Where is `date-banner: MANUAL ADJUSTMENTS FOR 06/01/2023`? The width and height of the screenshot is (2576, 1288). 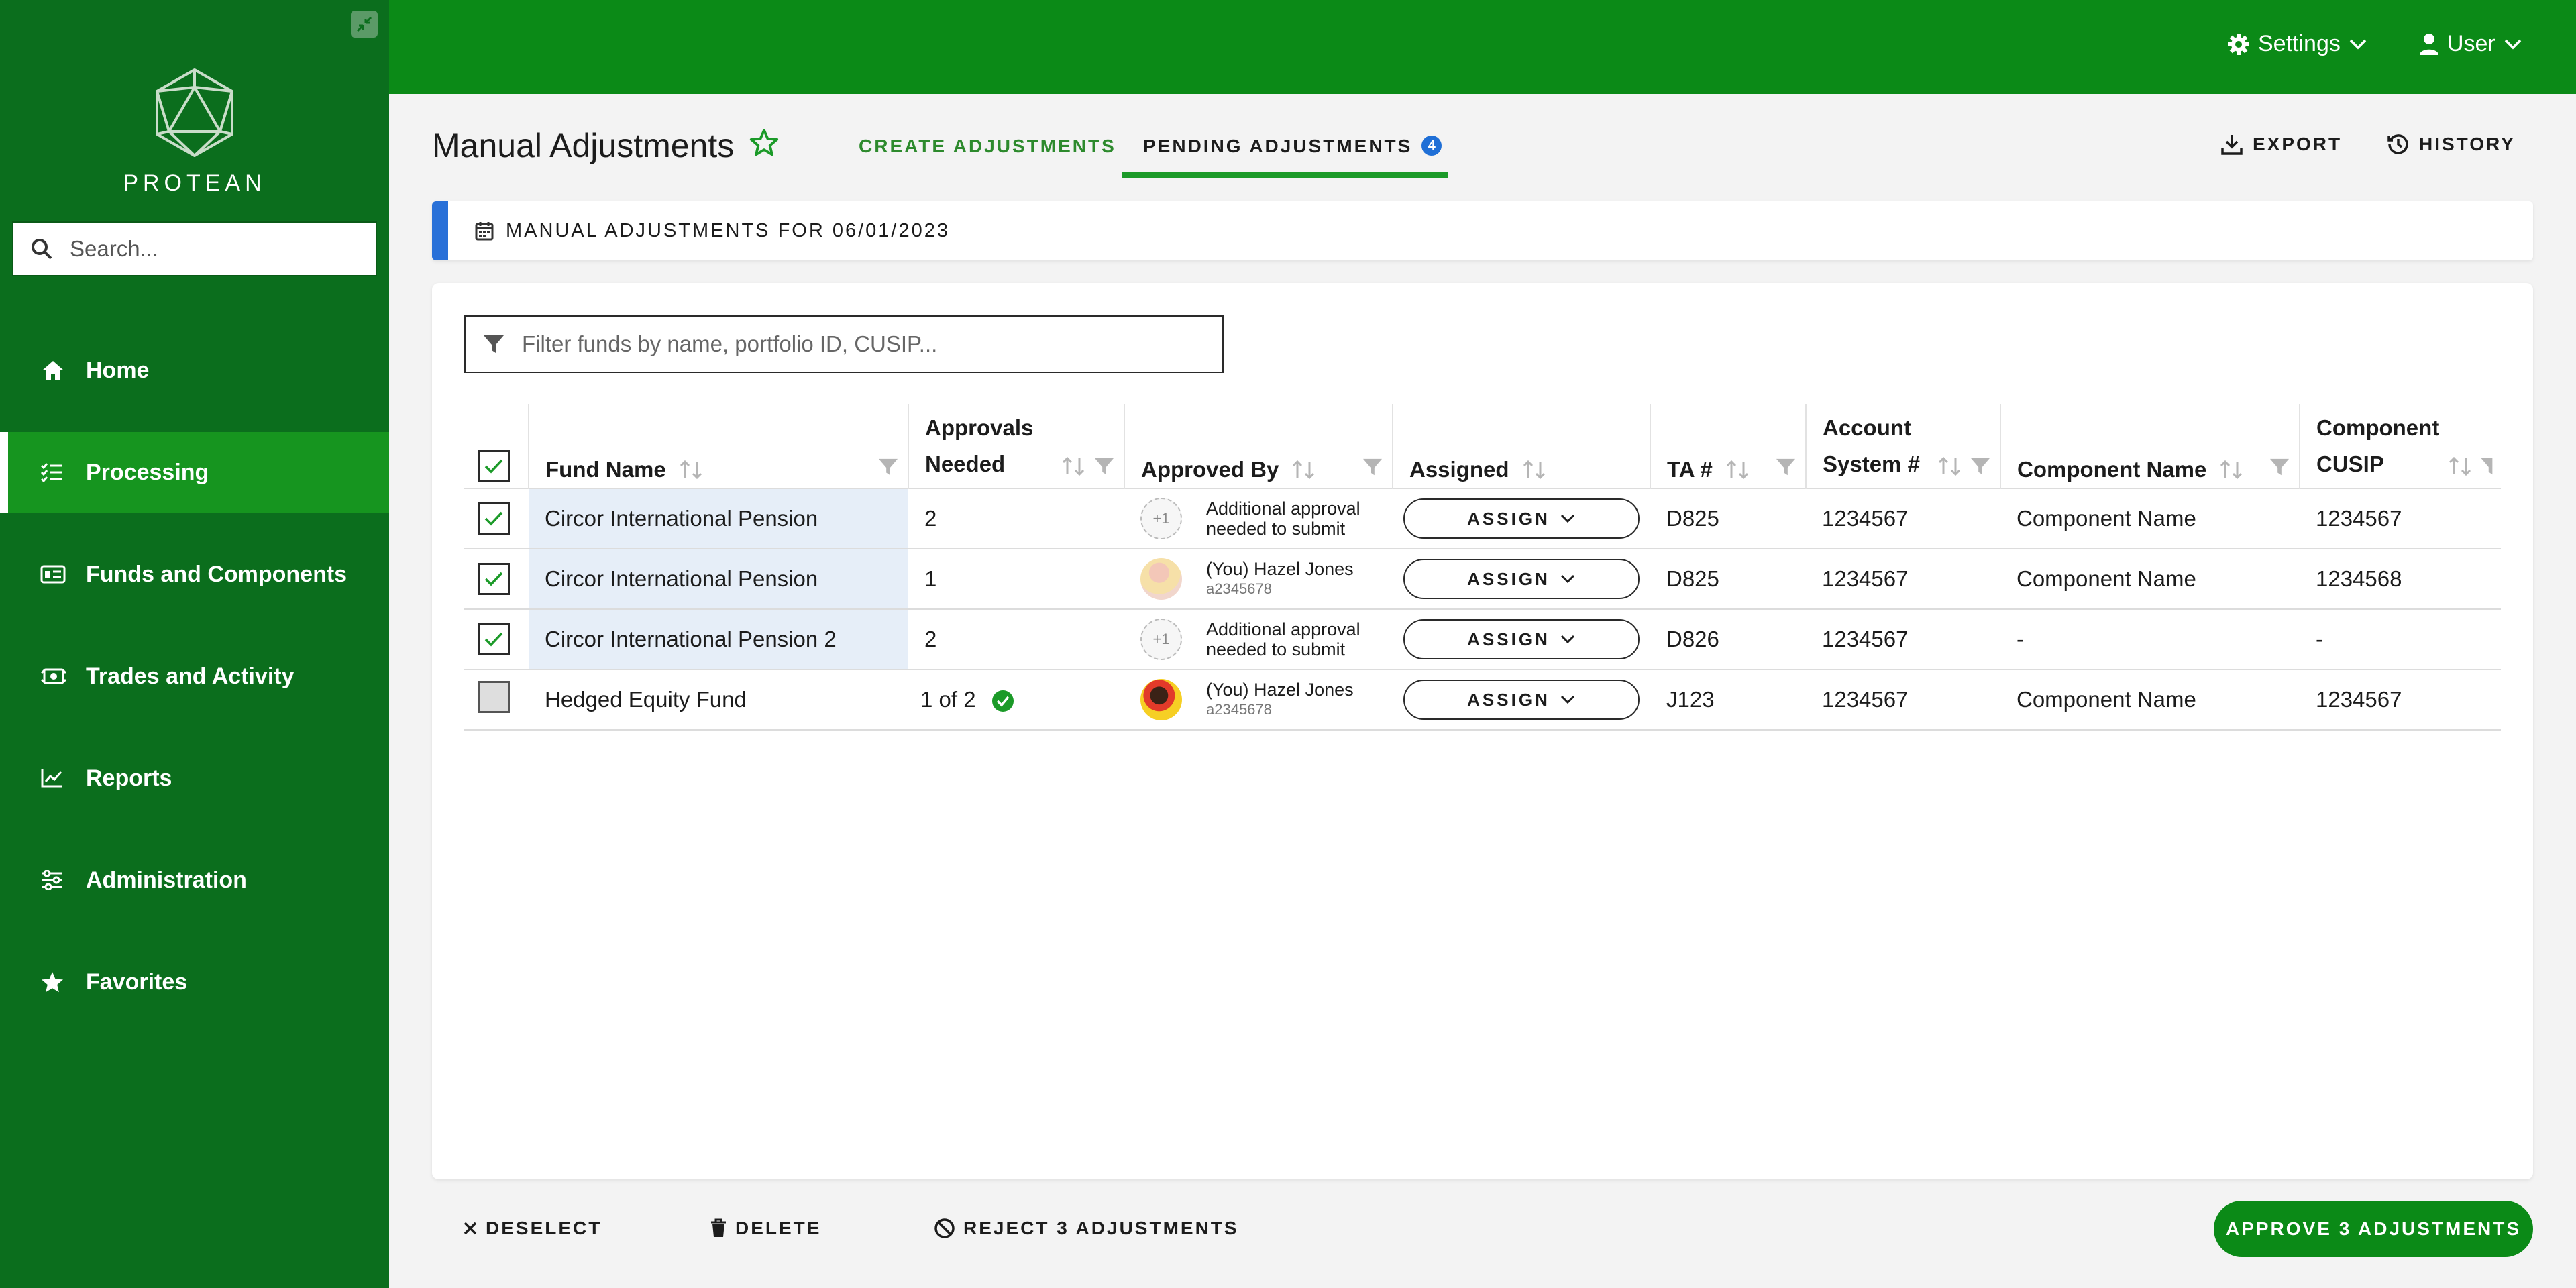 date-banner: MANUAL ADJUSTMENTS FOR 06/01/2023 is located at coordinates (1482, 230).